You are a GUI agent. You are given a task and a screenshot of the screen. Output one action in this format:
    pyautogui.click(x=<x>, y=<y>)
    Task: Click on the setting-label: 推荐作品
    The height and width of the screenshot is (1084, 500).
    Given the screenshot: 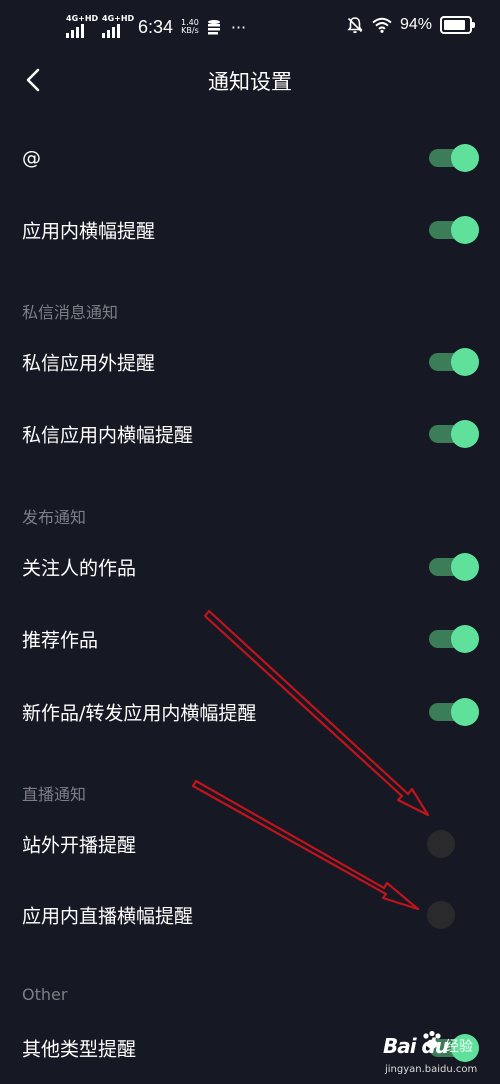 What is the action you would take?
    pyautogui.click(x=60, y=640)
    